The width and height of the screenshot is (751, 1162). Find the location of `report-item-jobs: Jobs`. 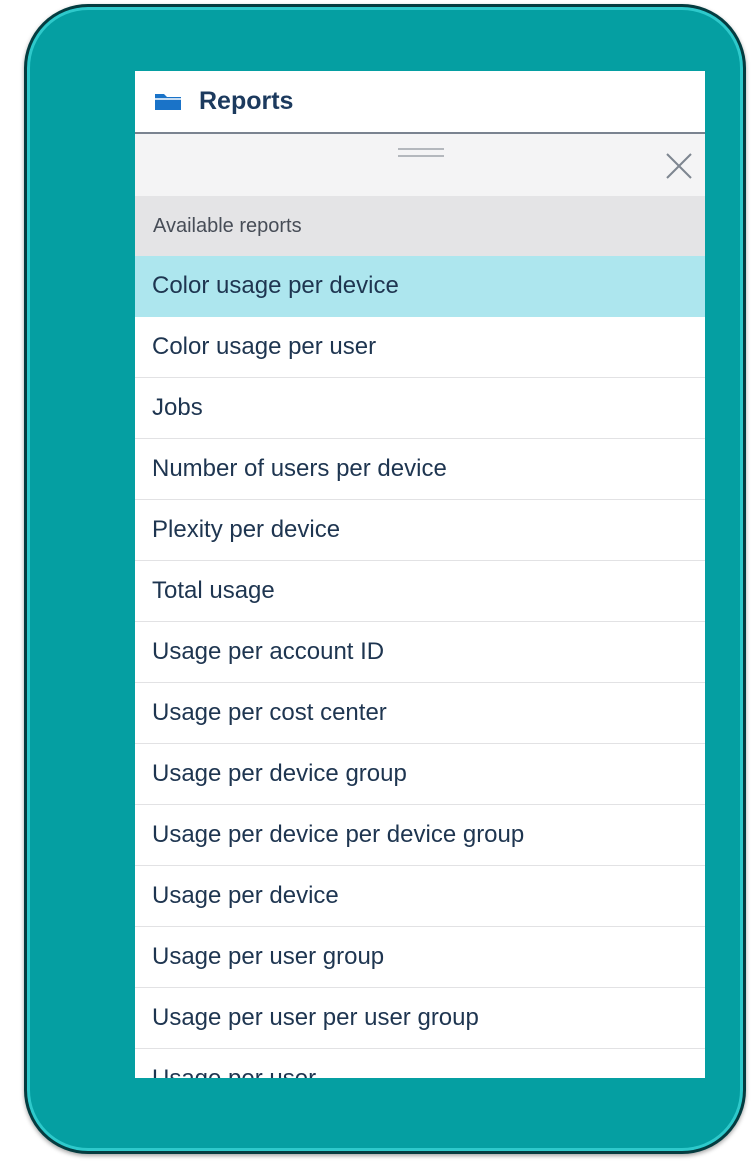

report-item-jobs: Jobs is located at coordinates (420, 408).